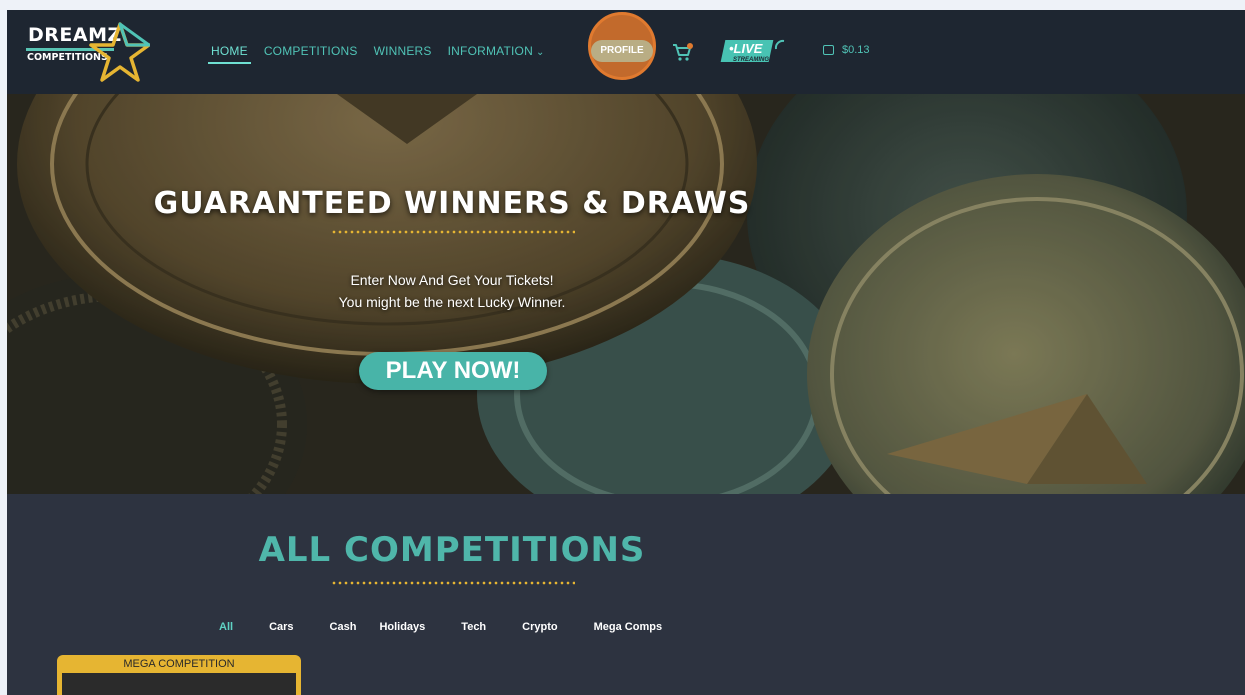  What do you see at coordinates (119, 52) in the screenshot?
I see `star-icon` at bounding box center [119, 52].